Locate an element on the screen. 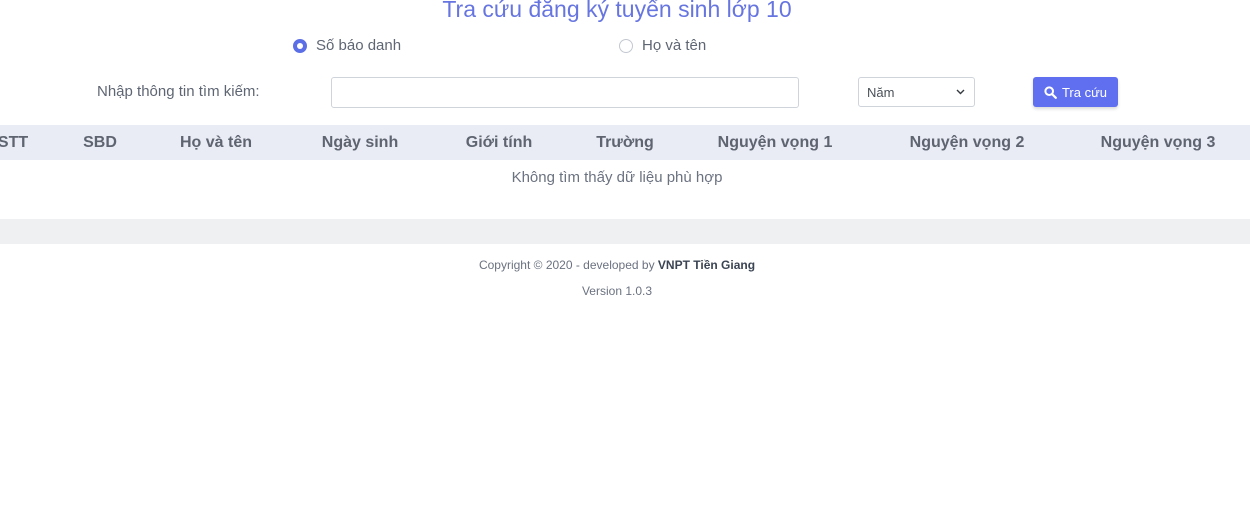 The width and height of the screenshot is (1250, 514). column-header-wish-2: Nguyện vọng 2 is located at coordinates (967, 142).